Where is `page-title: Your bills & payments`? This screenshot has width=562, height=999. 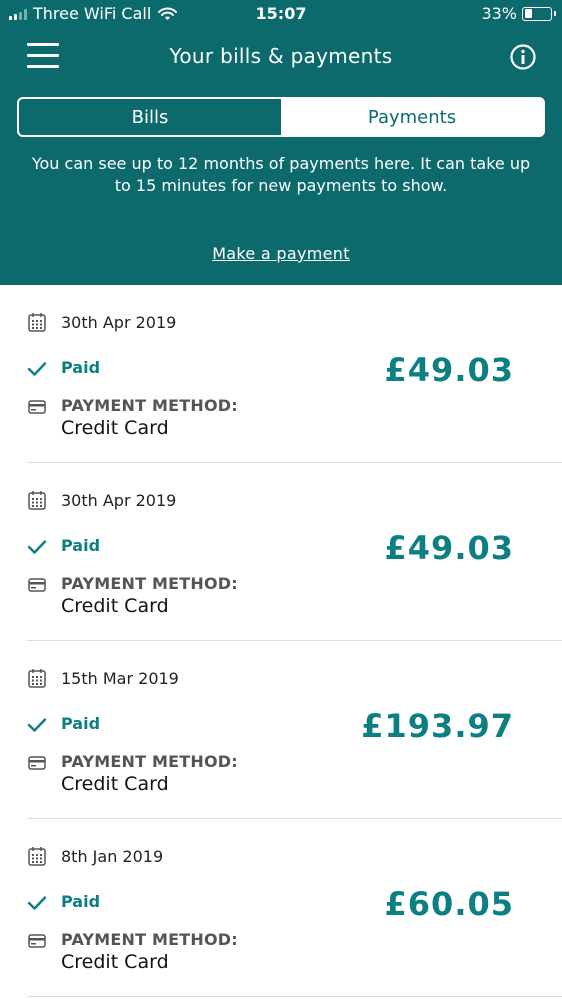
page-title: Your bills & payments is located at coordinates (281, 56).